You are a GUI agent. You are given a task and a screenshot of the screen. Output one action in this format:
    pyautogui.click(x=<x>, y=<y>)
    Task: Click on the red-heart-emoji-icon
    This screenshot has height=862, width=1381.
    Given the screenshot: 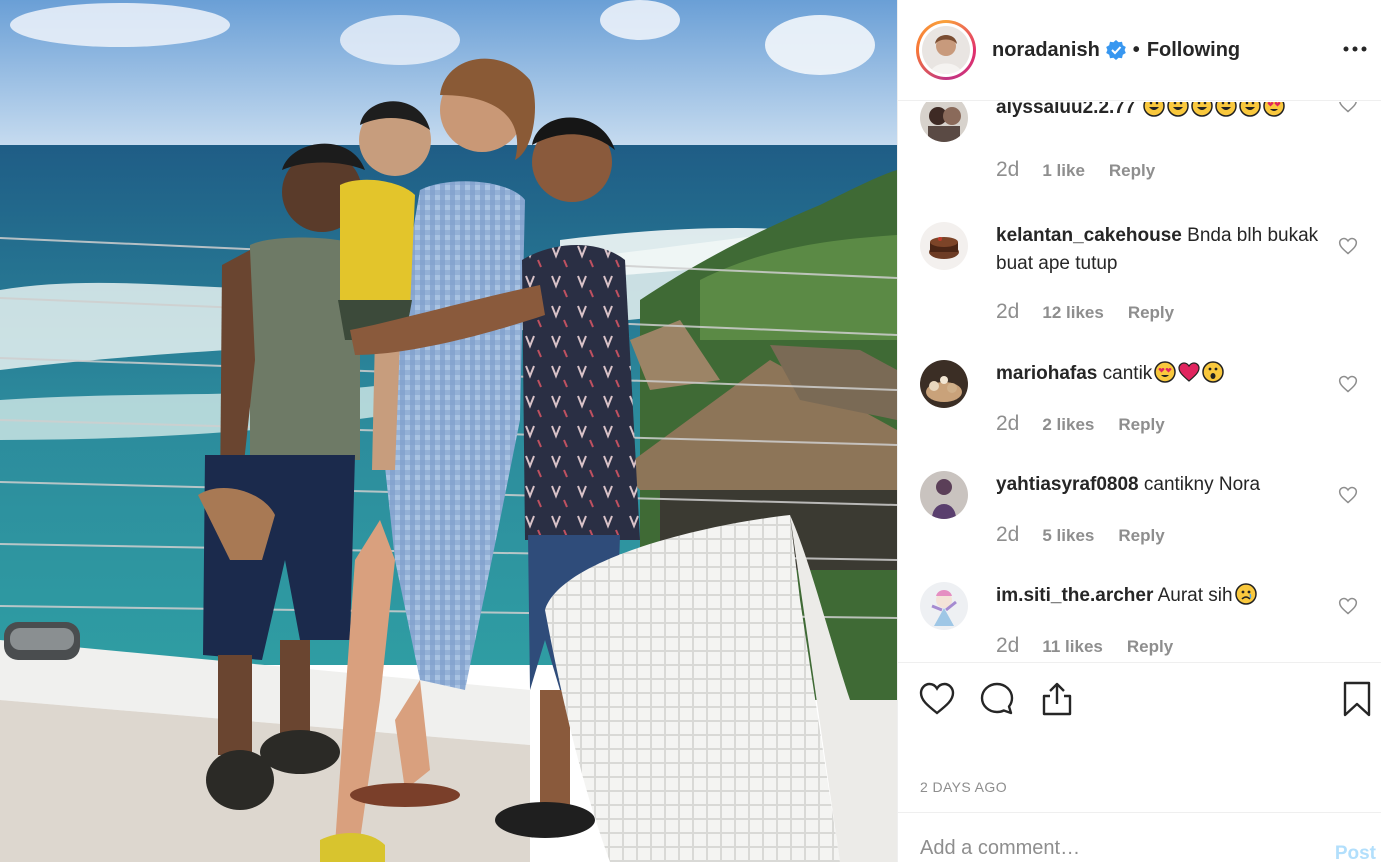 What is the action you would take?
    pyautogui.click(x=1189, y=372)
    